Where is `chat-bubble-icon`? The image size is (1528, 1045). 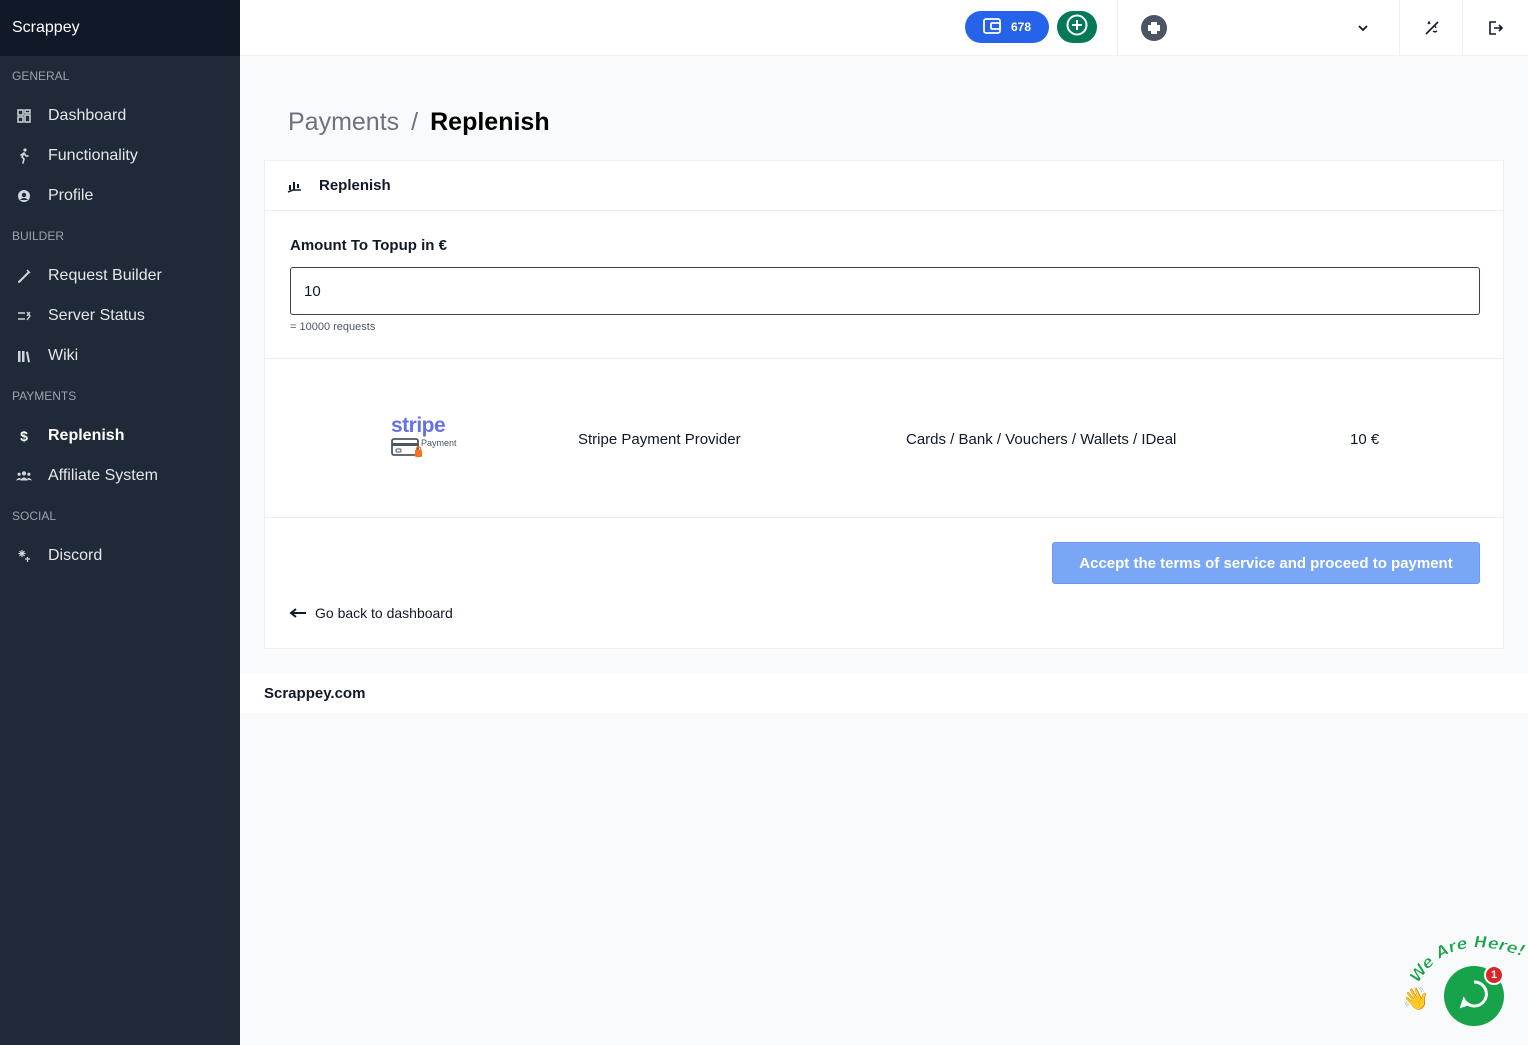
chat-bubble-icon is located at coordinates (1474, 996).